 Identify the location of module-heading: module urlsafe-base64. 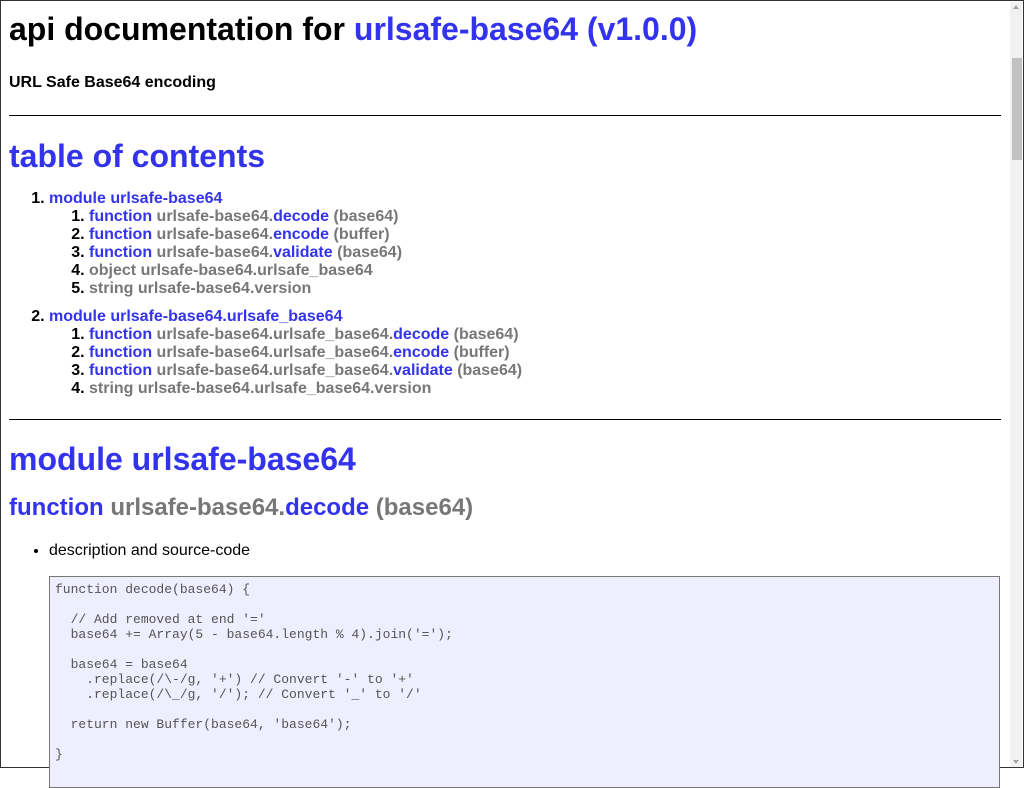
(182, 459).